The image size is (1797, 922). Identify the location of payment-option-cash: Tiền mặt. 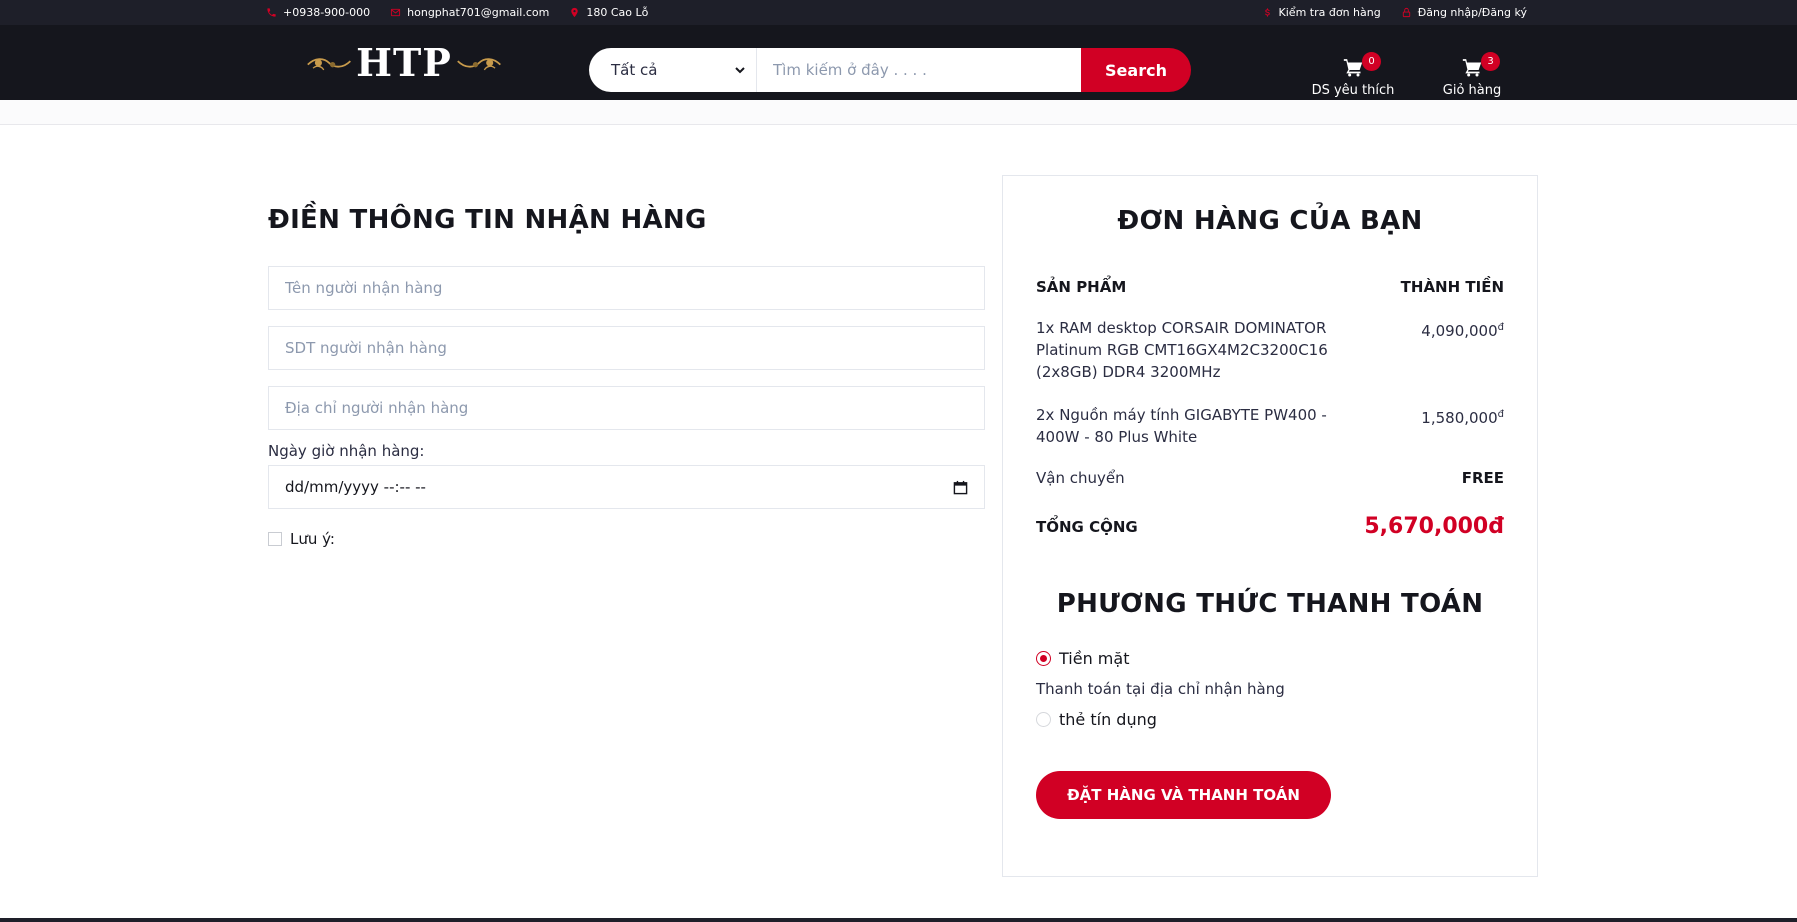
(1270, 658).